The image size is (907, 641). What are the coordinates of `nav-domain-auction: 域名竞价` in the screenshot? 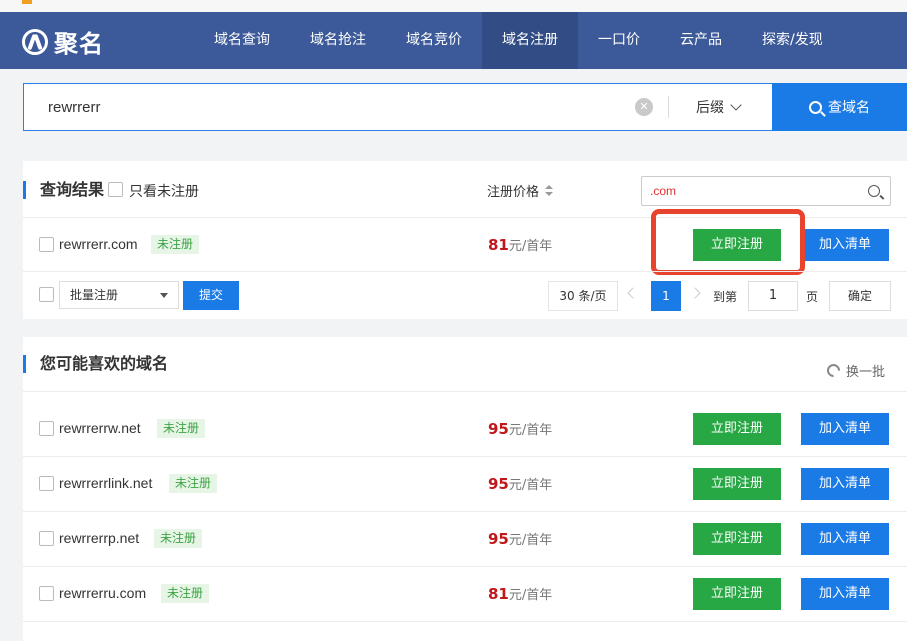 It's located at (434, 40).